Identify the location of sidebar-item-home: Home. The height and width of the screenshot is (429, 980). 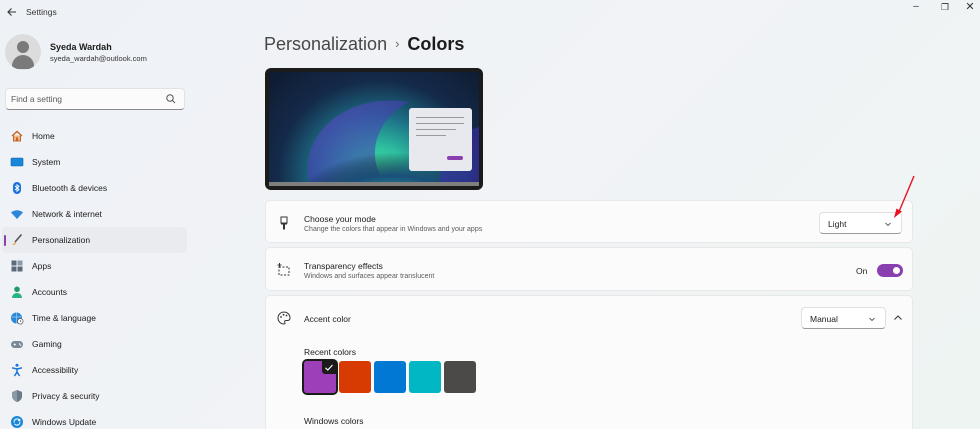
(94, 136).